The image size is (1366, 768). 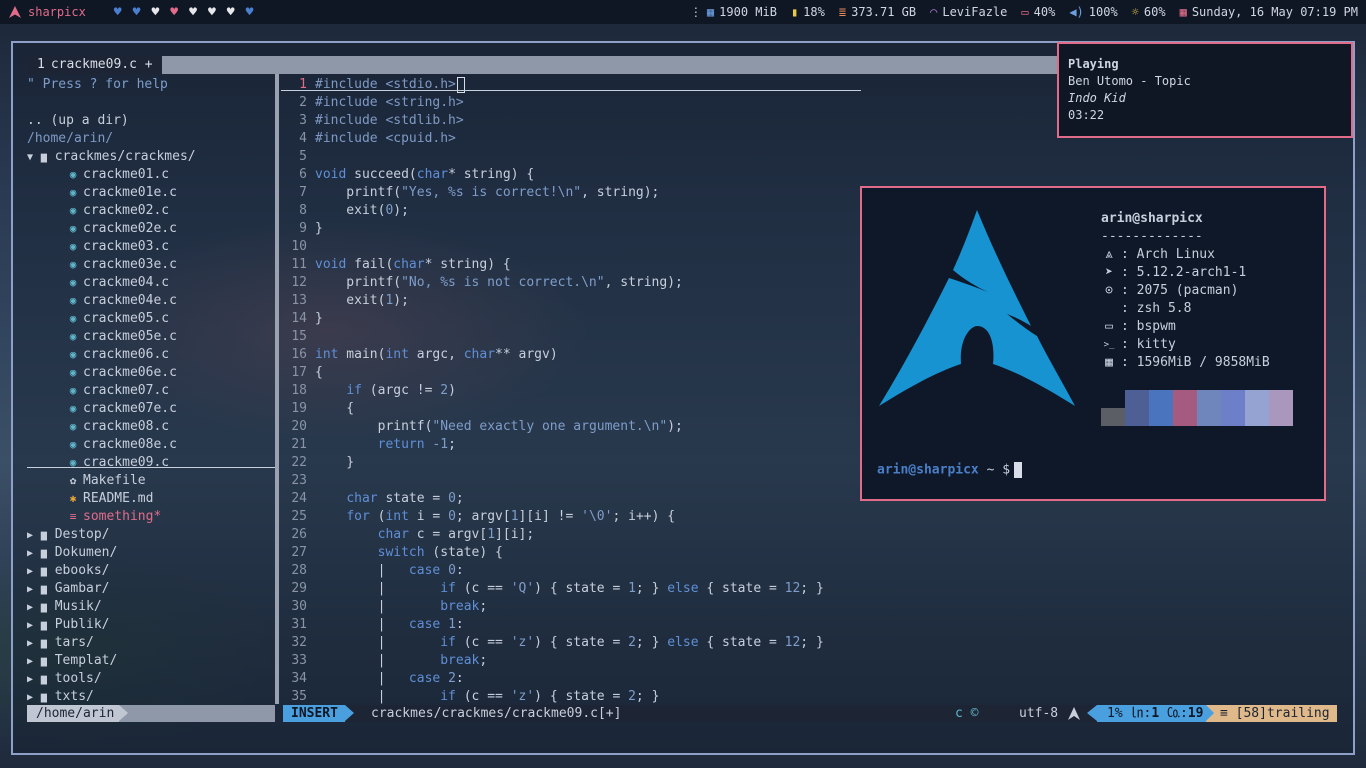 What do you see at coordinates (299, 552) in the screenshot?
I see `line-number: 27` at bounding box center [299, 552].